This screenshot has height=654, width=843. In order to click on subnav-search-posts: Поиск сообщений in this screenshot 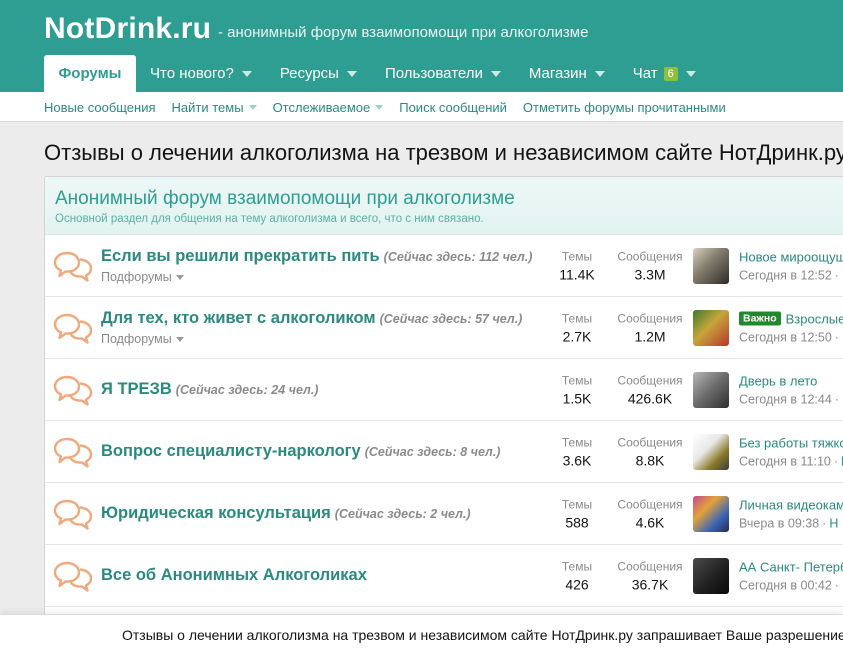, I will do `click(453, 107)`.